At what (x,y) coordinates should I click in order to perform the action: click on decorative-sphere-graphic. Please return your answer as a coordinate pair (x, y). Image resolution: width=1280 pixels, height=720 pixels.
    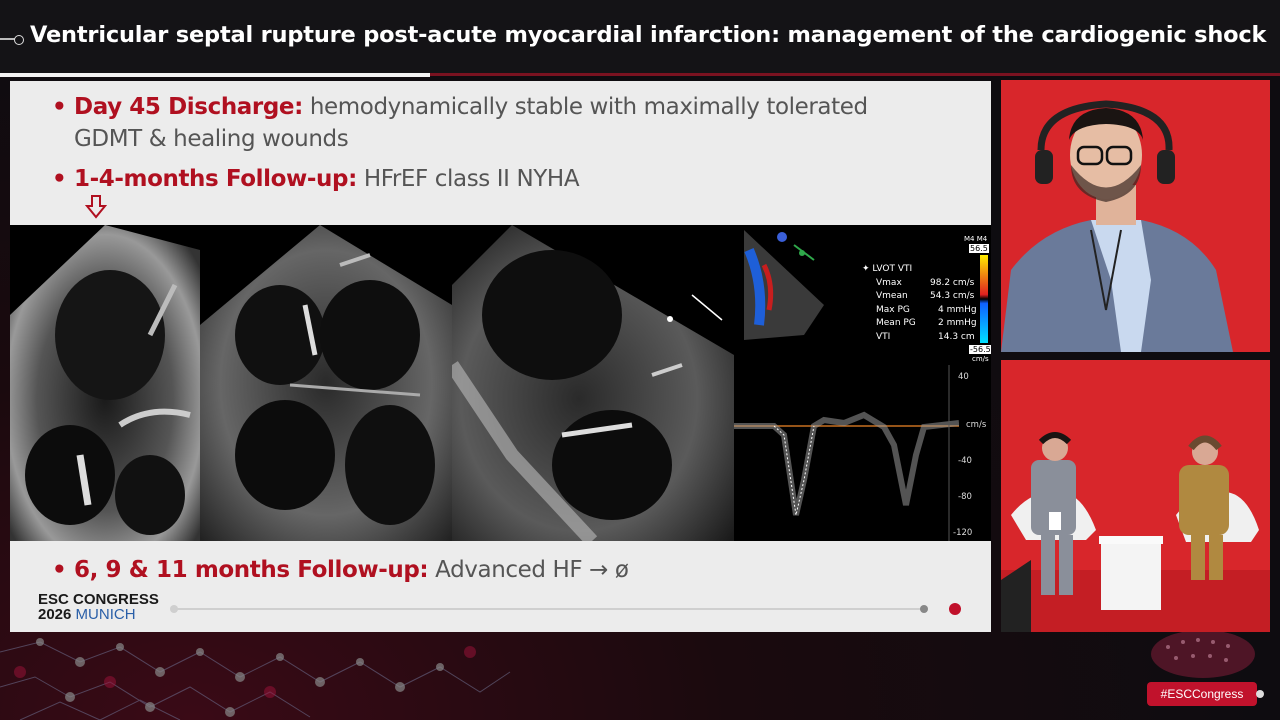
    Looking at the image, I should click on (1203, 655).